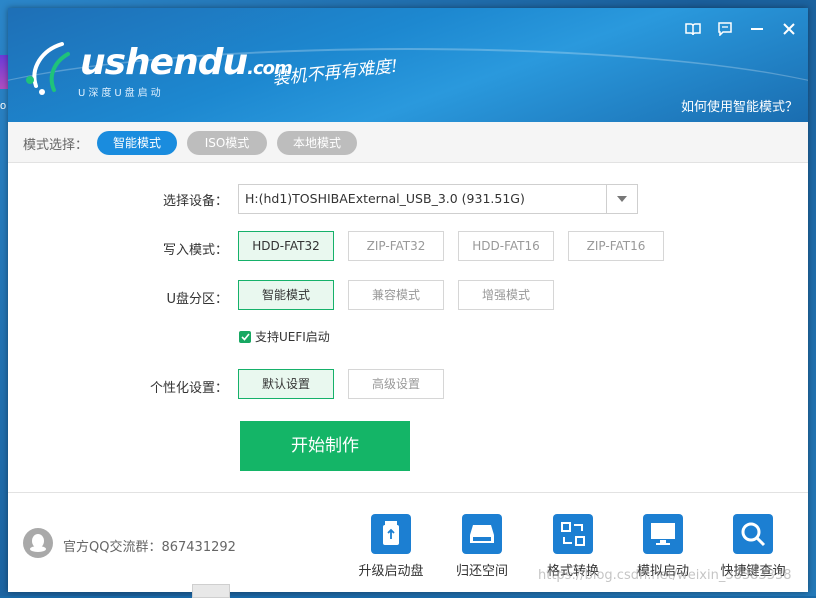  Describe the element at coordinates (286, 295) in the screenshot. I see `partition-smart: 智能模式` at that location.